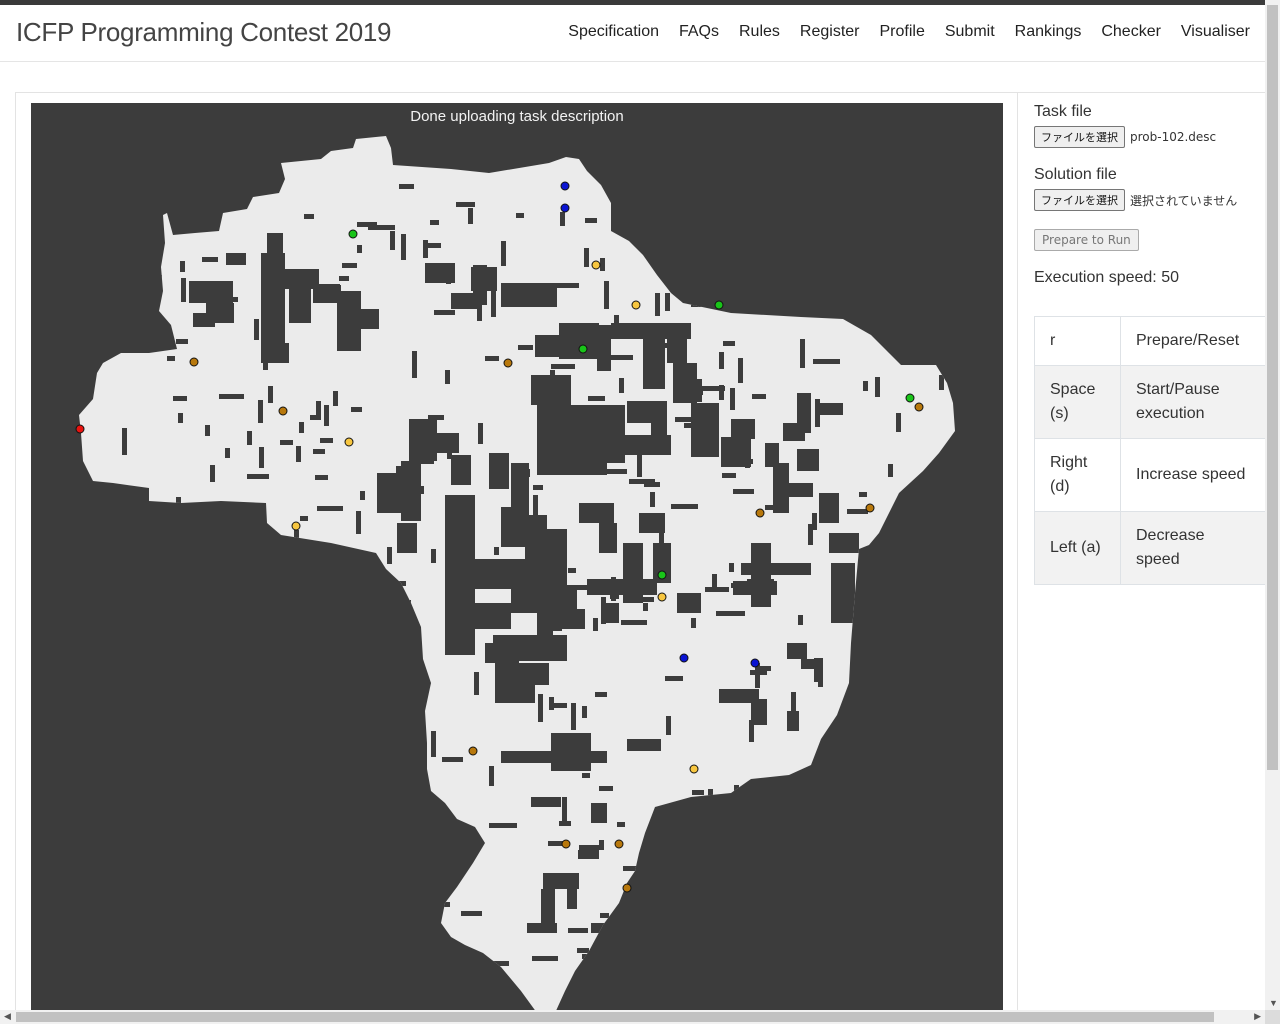  What do you see at coordinates (1079, 137) in the screenshot?
I see `task-file-choose-button: ファイルを選択` at bounding box center [1079, 137].